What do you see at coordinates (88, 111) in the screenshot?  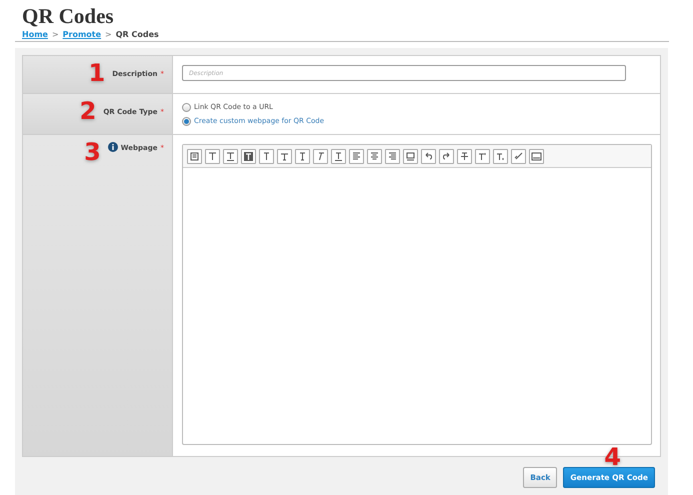 I see `step-number: 2` at bounding box center [88, 111].